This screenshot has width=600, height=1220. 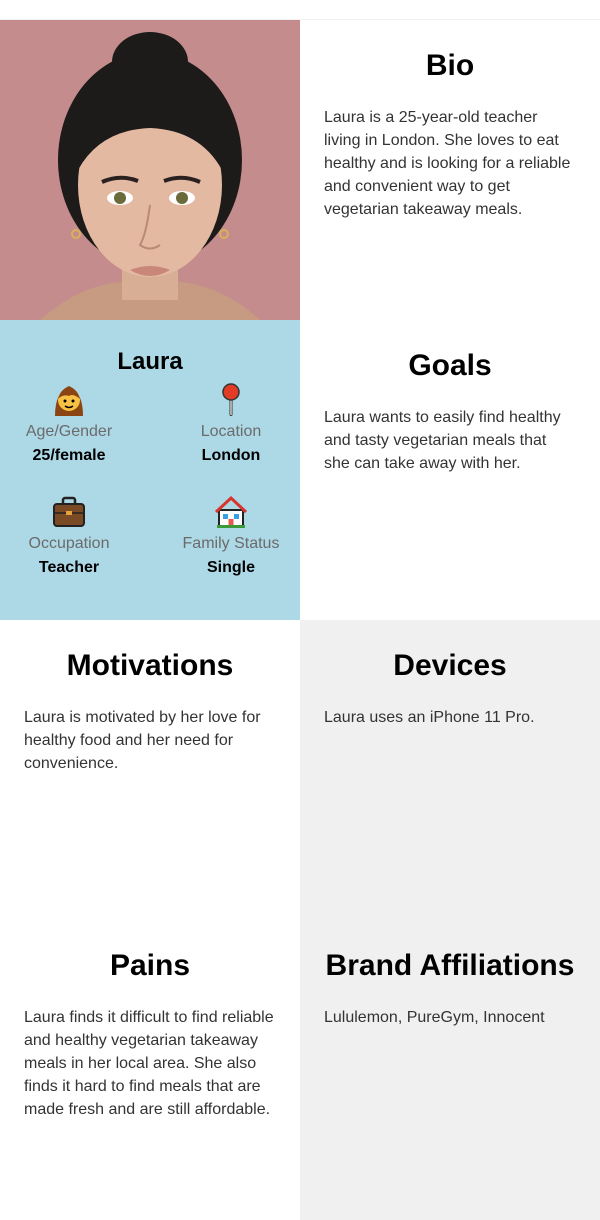 I want to click on brand-affiliations-title: Brand Affiliations, so click(x=450, y=965).